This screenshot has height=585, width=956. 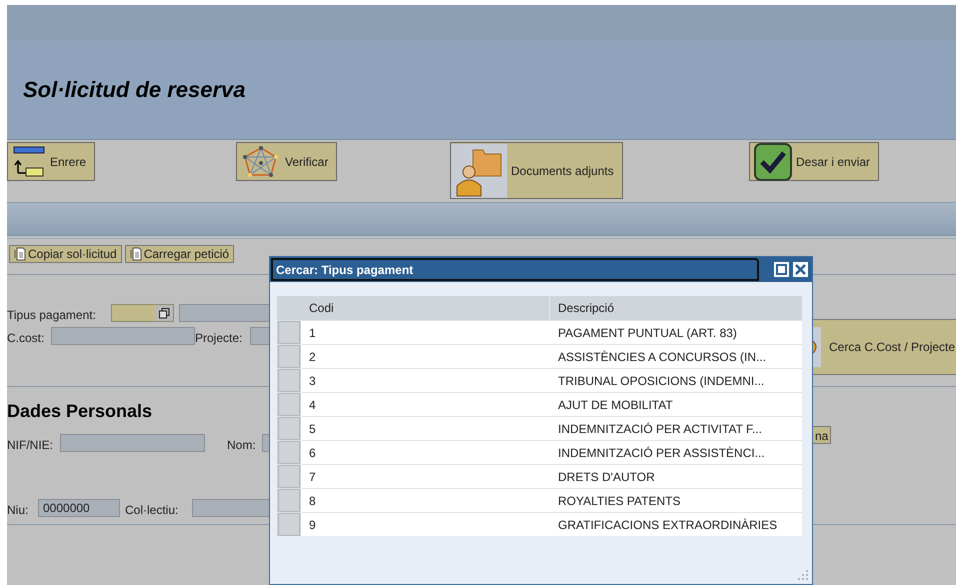 I want to click on table-cell: AJUT DE MOBILITAT, so click(x=676, y=404).